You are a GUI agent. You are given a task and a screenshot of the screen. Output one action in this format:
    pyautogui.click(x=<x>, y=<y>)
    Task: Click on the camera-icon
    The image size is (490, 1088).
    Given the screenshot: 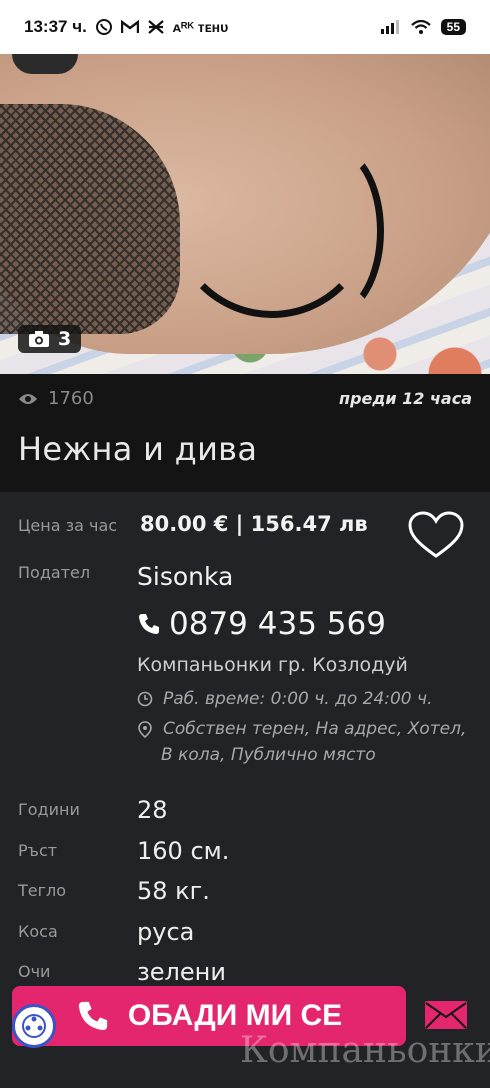 What is the action you would take?
    pyautogui.click(x=39, y=339)
    